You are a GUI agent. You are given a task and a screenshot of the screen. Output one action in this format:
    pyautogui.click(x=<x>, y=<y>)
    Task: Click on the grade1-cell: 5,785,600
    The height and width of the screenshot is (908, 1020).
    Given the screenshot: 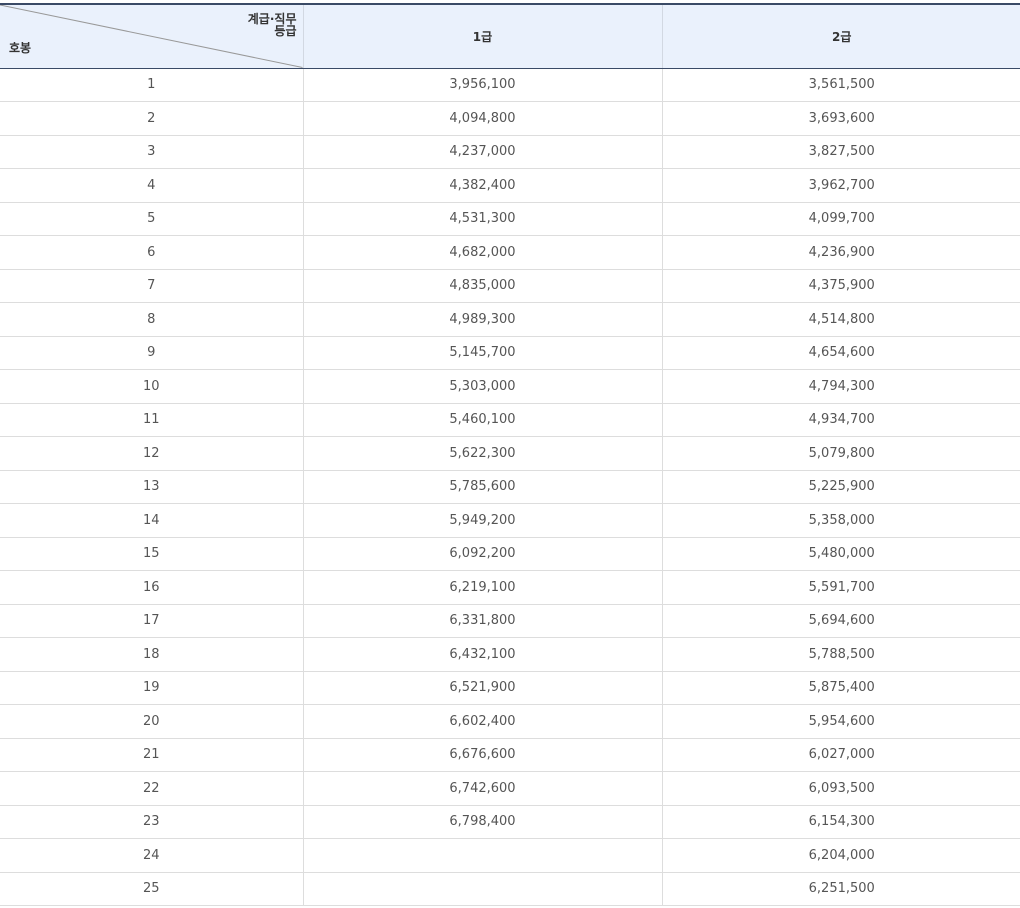 What is the action you would take?
    pyautogui.click(x=483, y=487)
    